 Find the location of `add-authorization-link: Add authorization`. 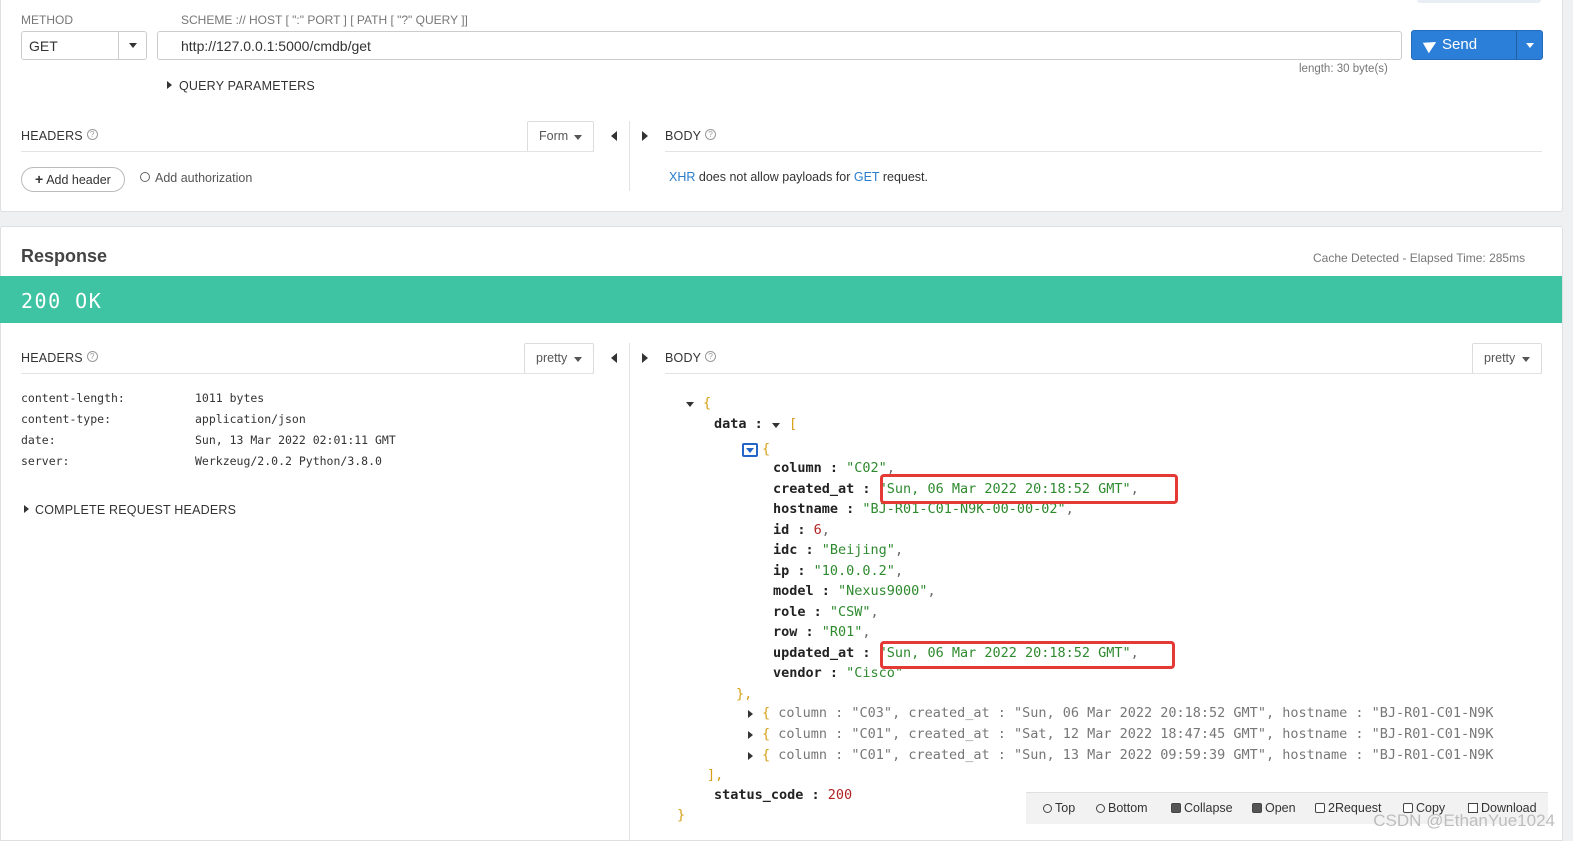

add-authorization-link: Add authorization is located at coordinates (196, 178).